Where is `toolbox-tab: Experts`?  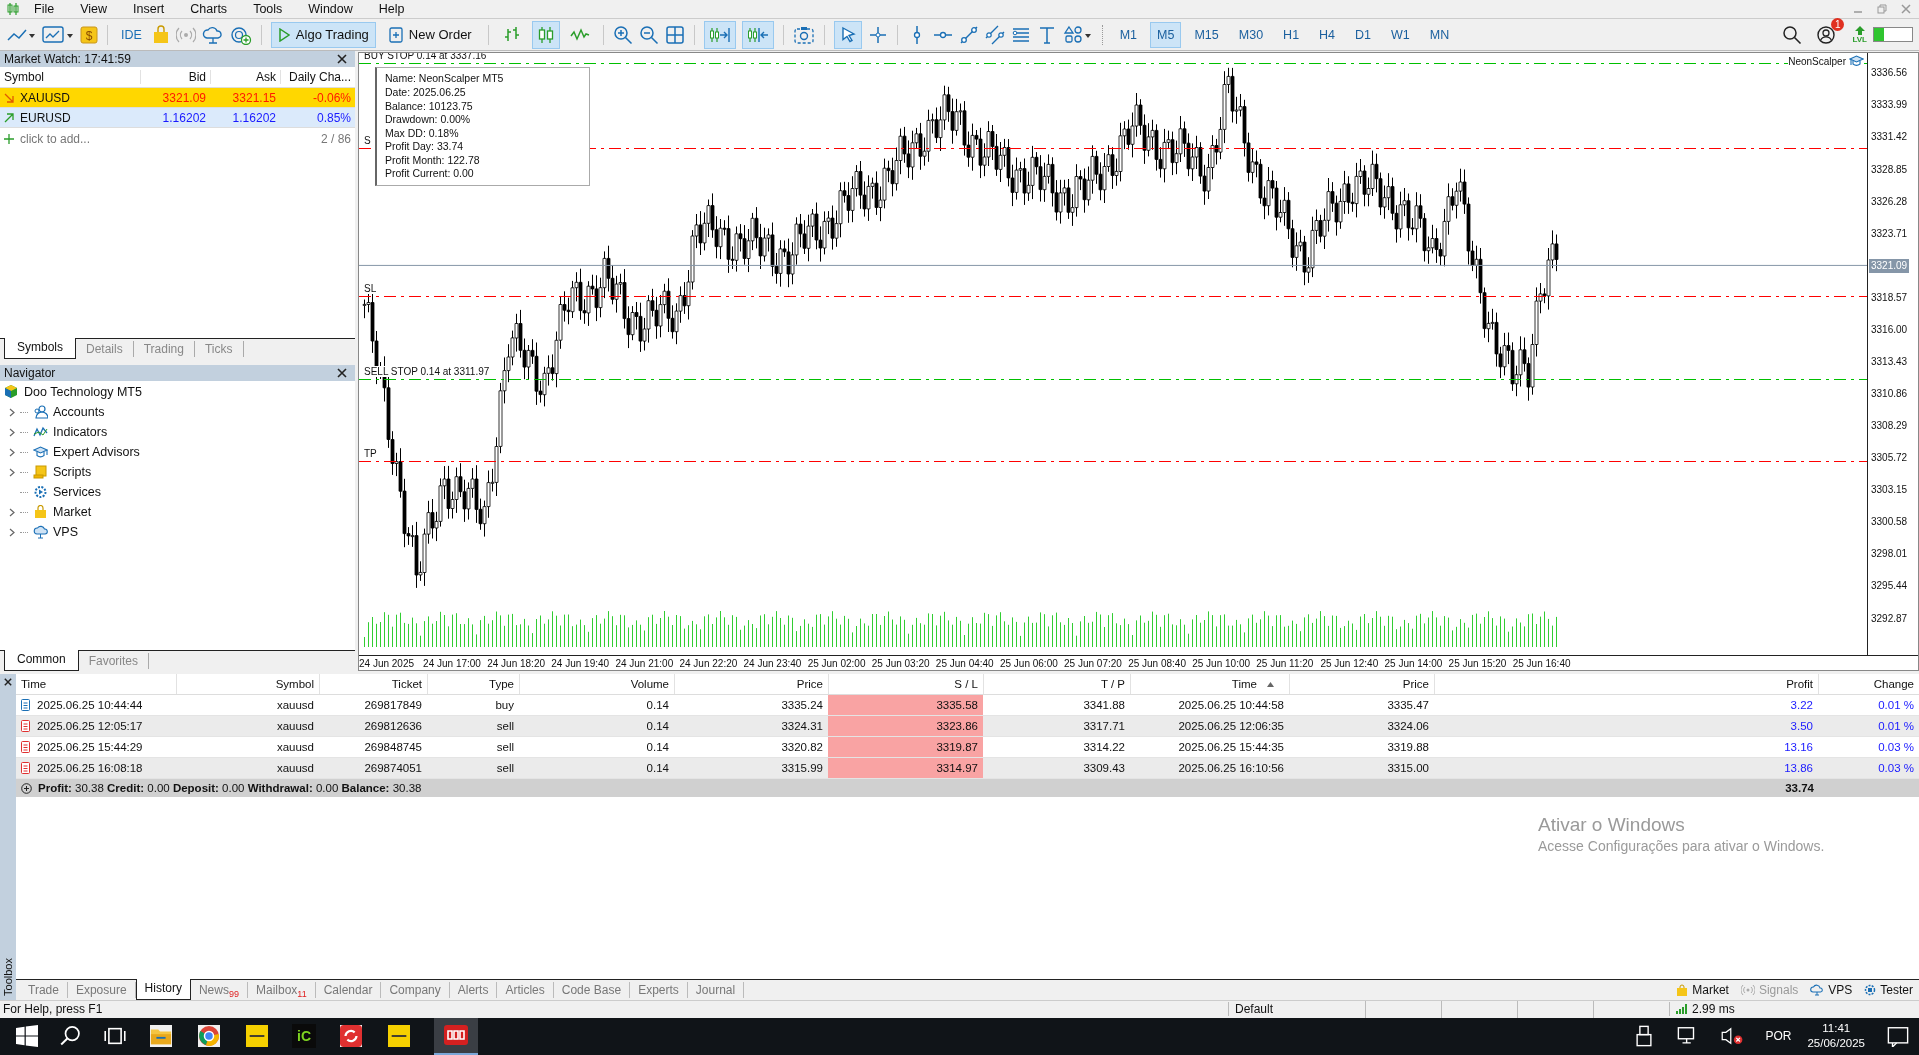 toolbox-tab: Experts is located at coordinates (659, 989).